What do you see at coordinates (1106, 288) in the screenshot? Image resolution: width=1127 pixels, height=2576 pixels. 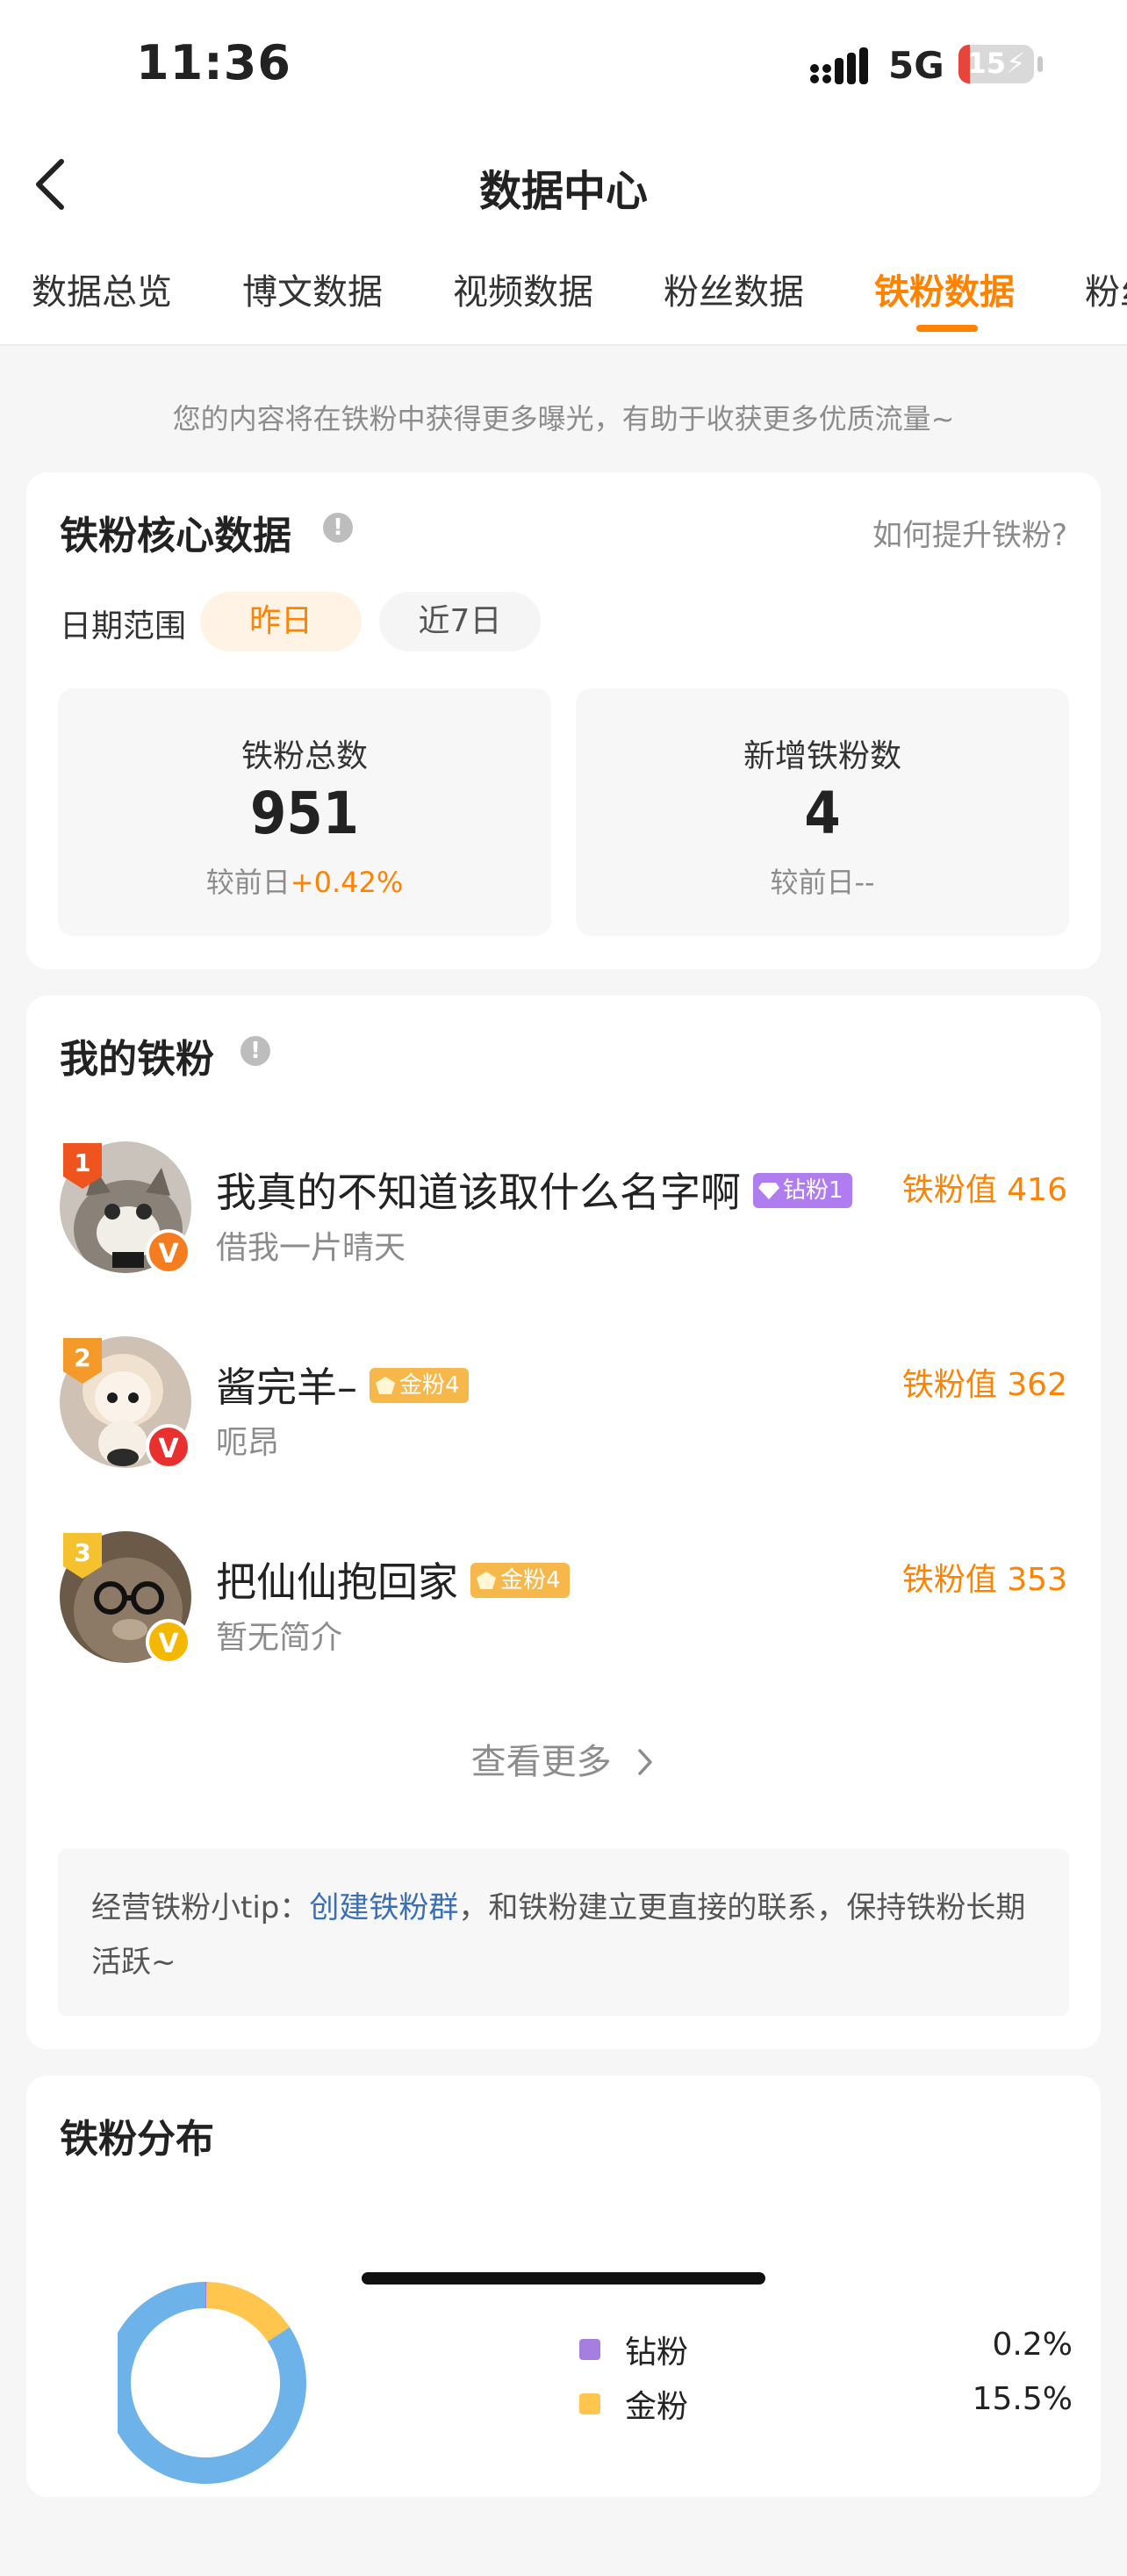 I see `tab-fans-more: 粉丝` at bounding box center [1106, 288].